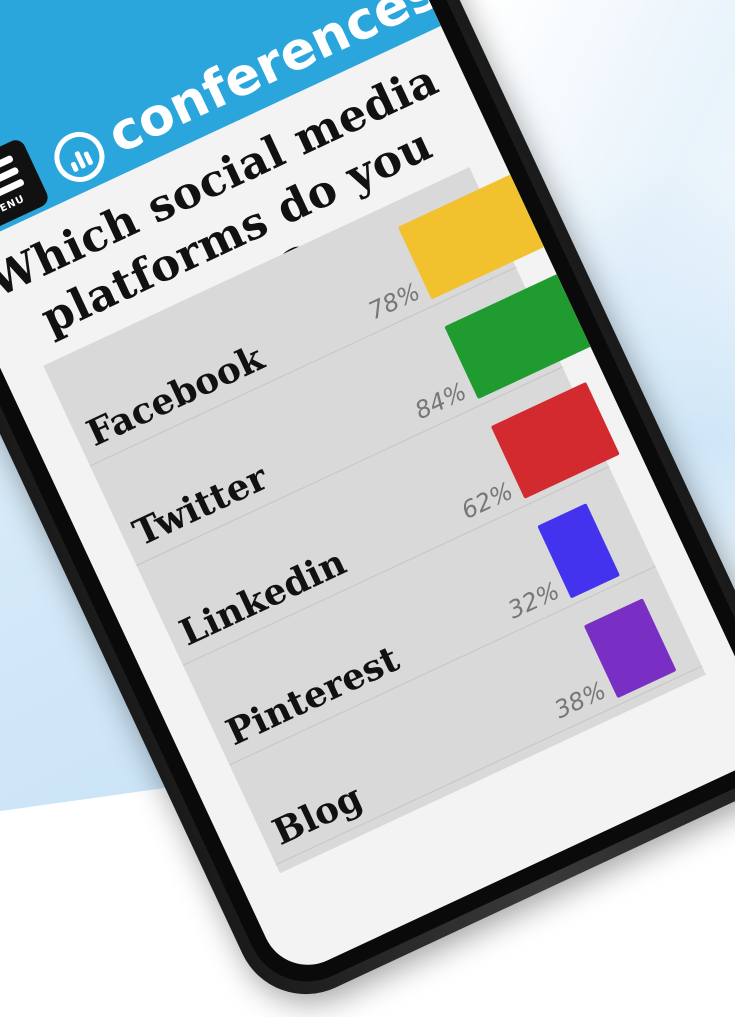  I want to click on poll-option-label: Blog, so click(317, 815).